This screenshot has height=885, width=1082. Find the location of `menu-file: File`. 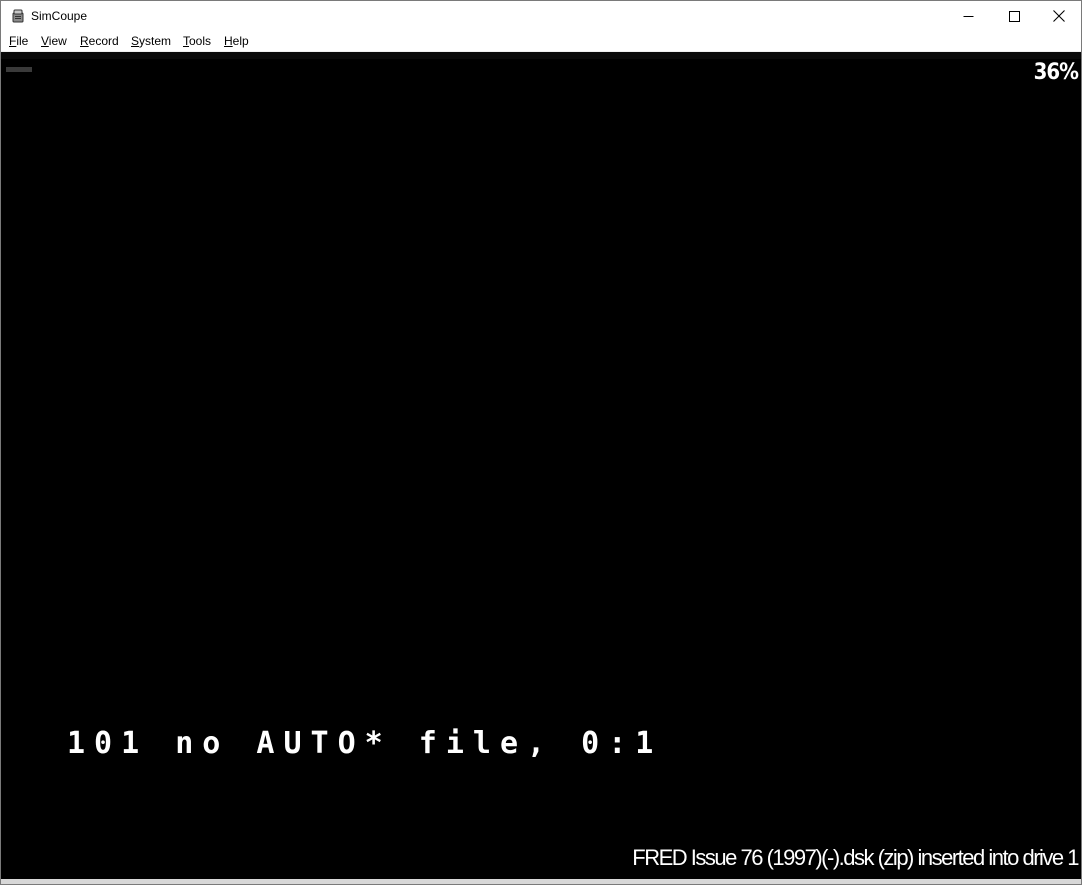

menu-file: File is located at coordinates (18, 41).